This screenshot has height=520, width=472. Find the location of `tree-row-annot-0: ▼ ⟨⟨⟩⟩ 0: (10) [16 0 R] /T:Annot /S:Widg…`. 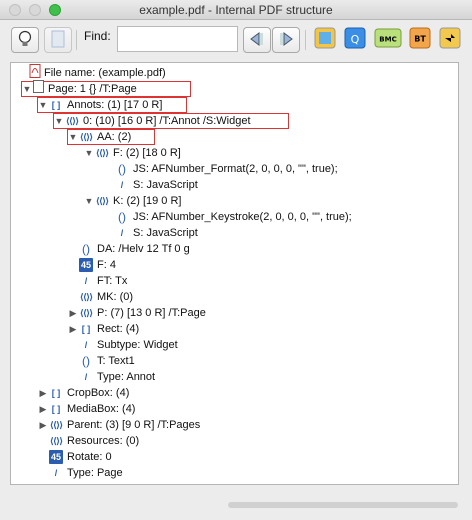

tree-row-annot-0: ▼ ⟨⟨⟩⟩ 0: (10) [16 0 R] /T:Annot /S:Widg… is located at coordinates (152, 121).